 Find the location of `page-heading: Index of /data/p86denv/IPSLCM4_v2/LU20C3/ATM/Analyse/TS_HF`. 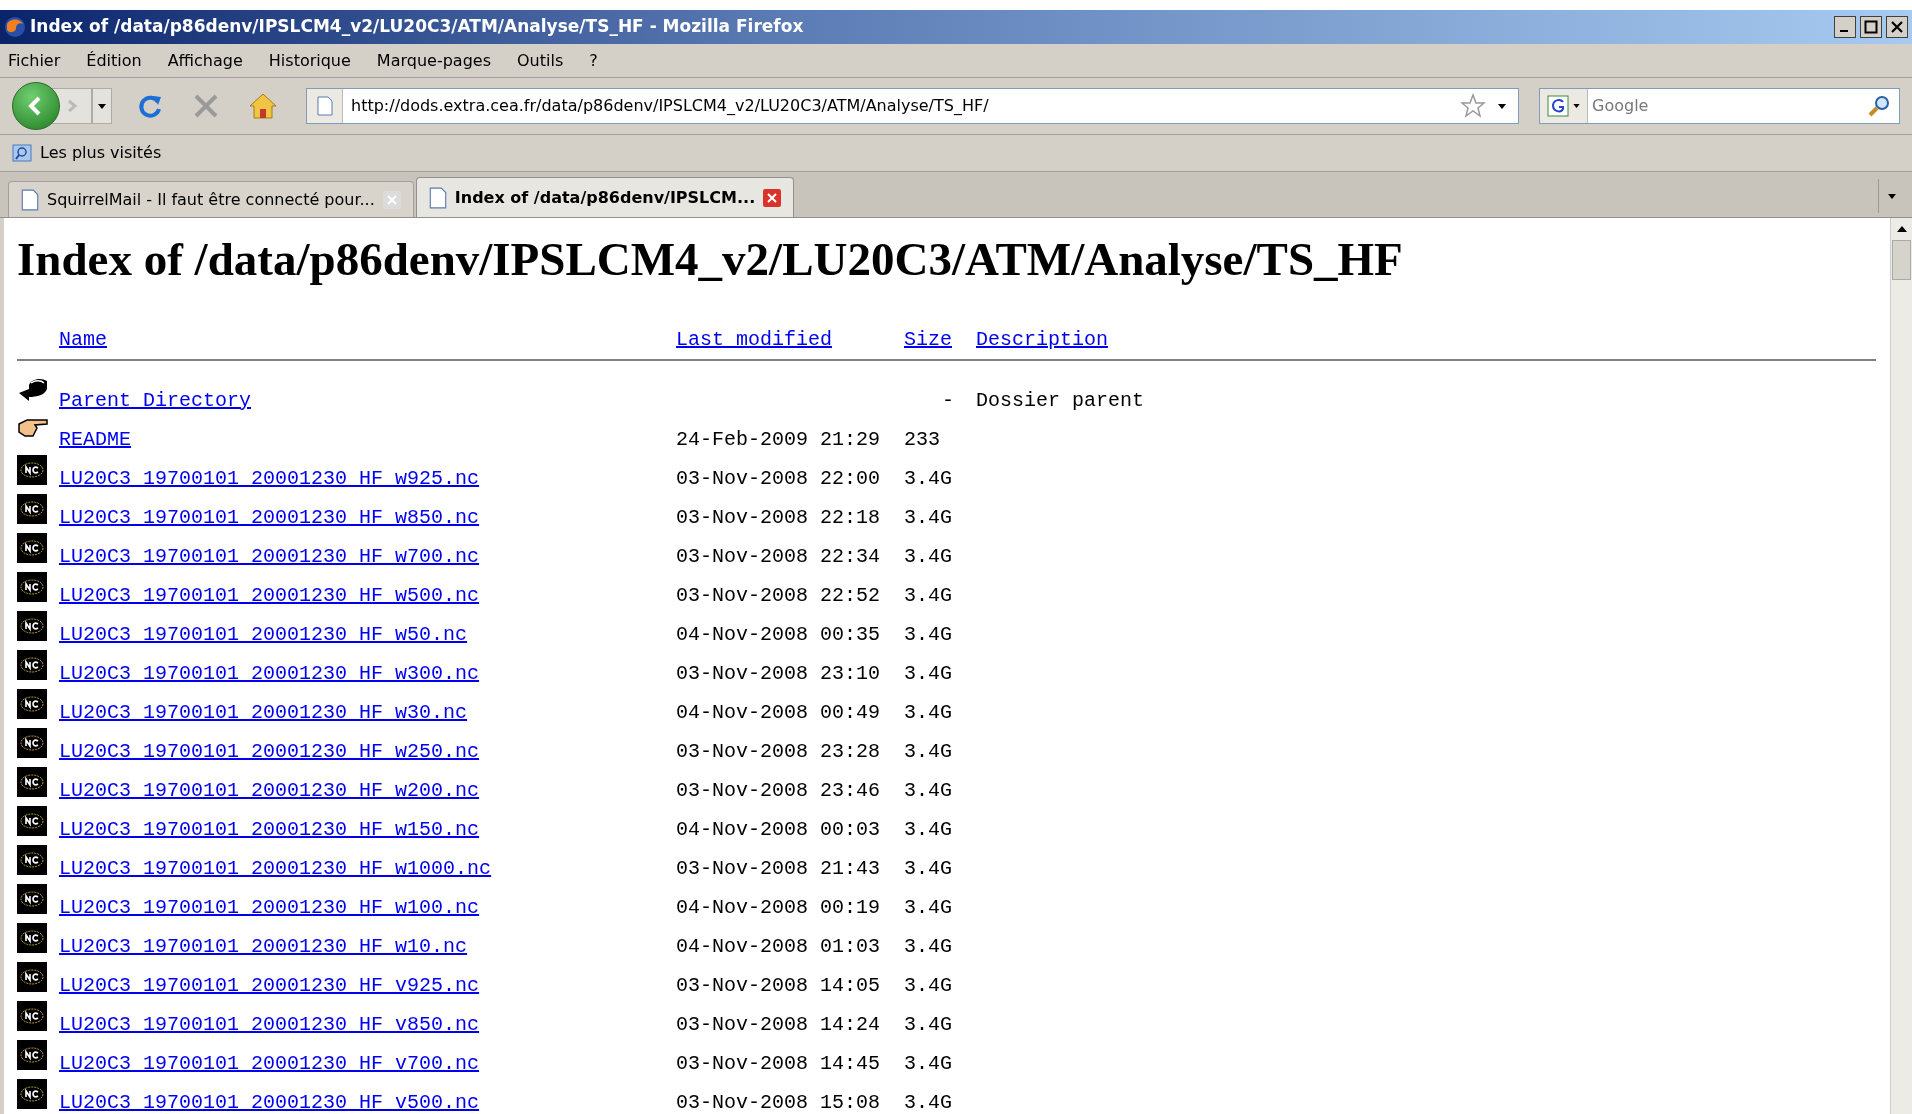

page-heading: Index of /data/p86denv/IPSLCM4_v2/LU20C3/ATM/Analyse/TS_HF is located at coordinates (710, 259).